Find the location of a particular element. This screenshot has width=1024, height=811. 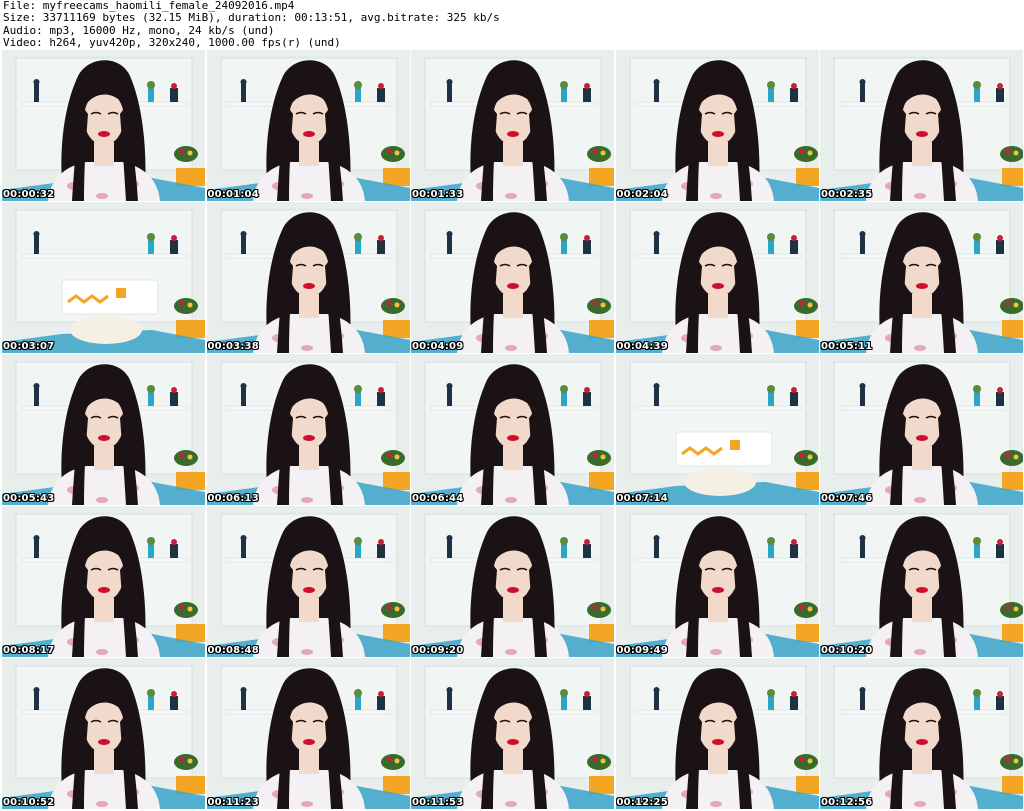

video-thumbnail: 00:03:38 is located at coordinates (308, 277).